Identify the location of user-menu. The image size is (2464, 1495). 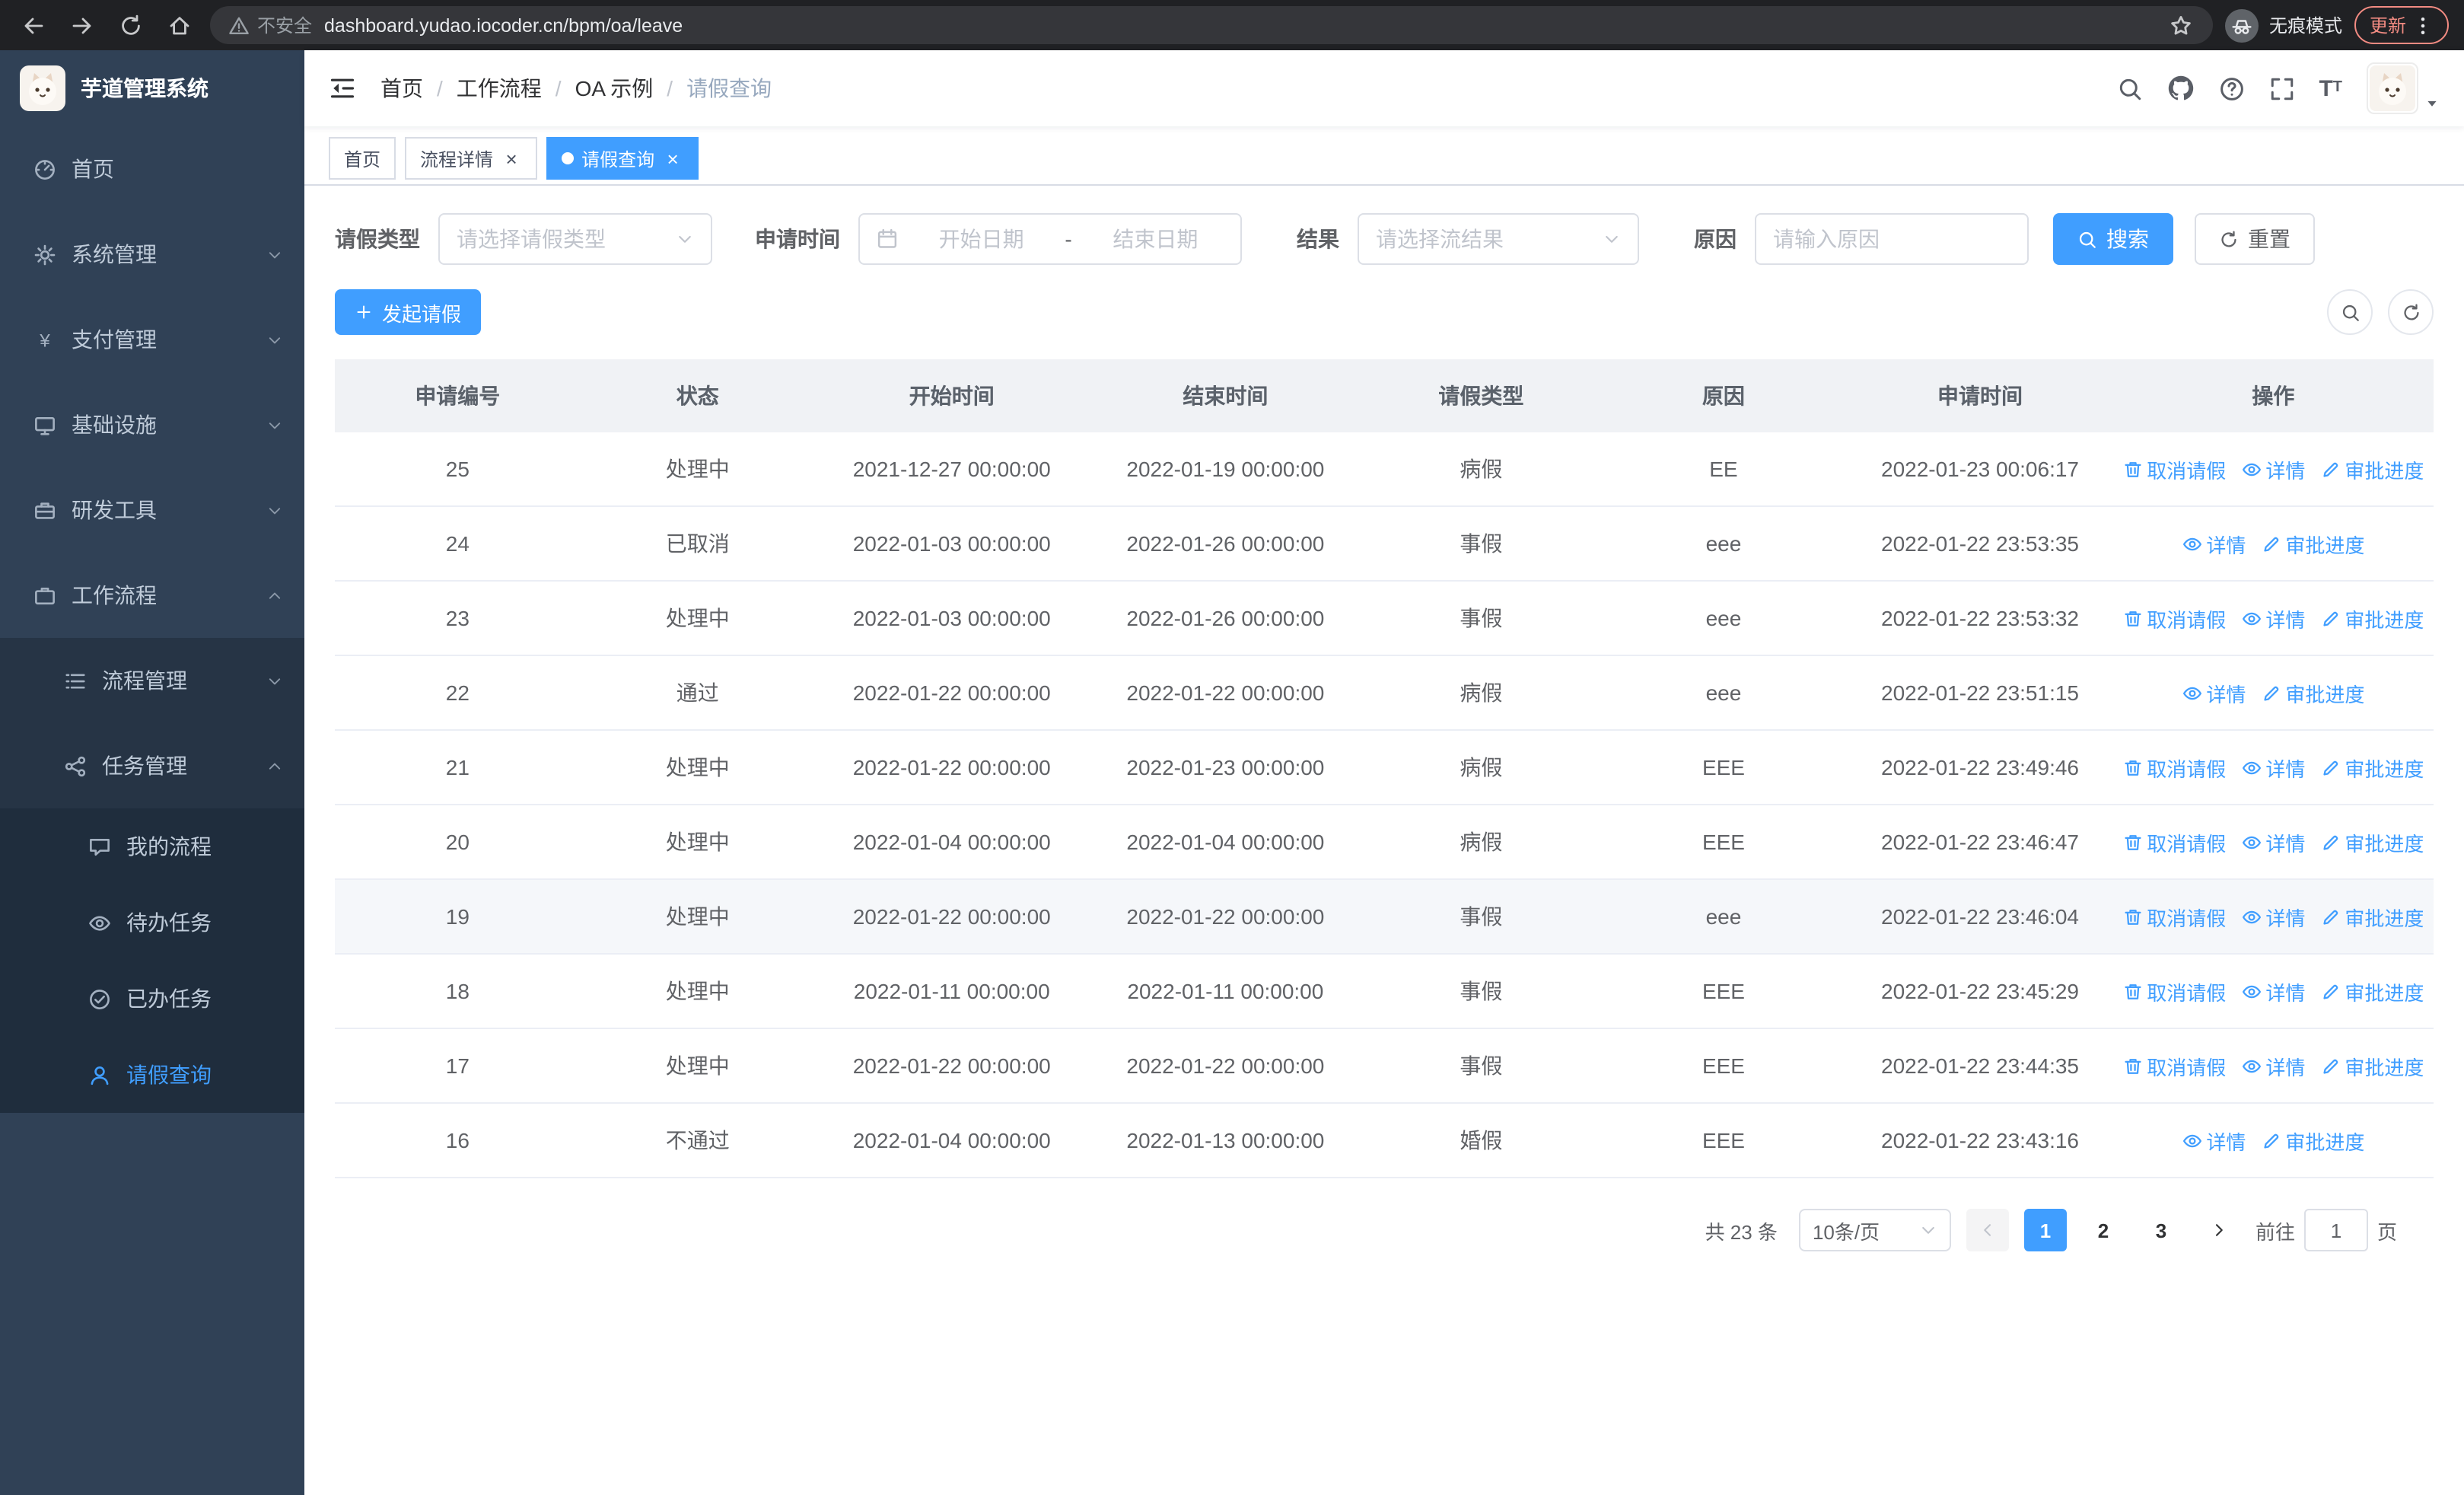
(2403, 88).